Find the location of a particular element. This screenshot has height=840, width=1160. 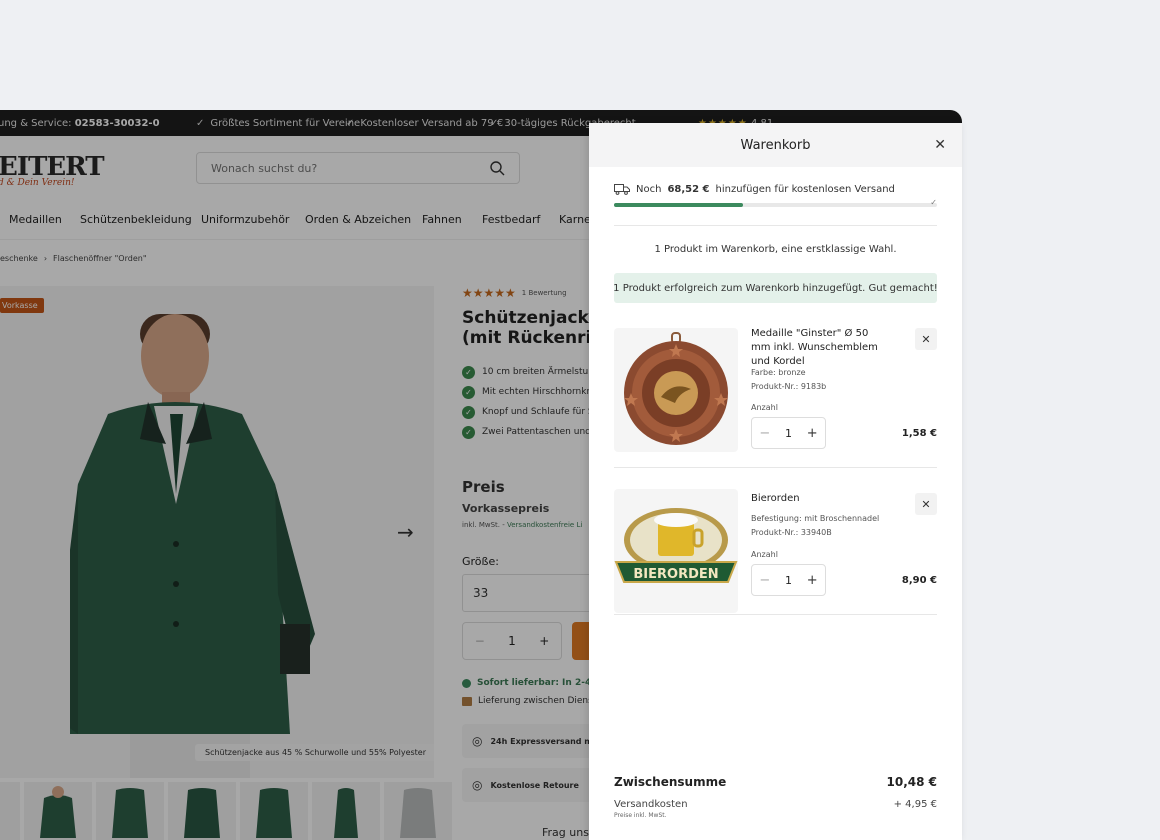

cart-item-image is located at coordinates (676, 390).